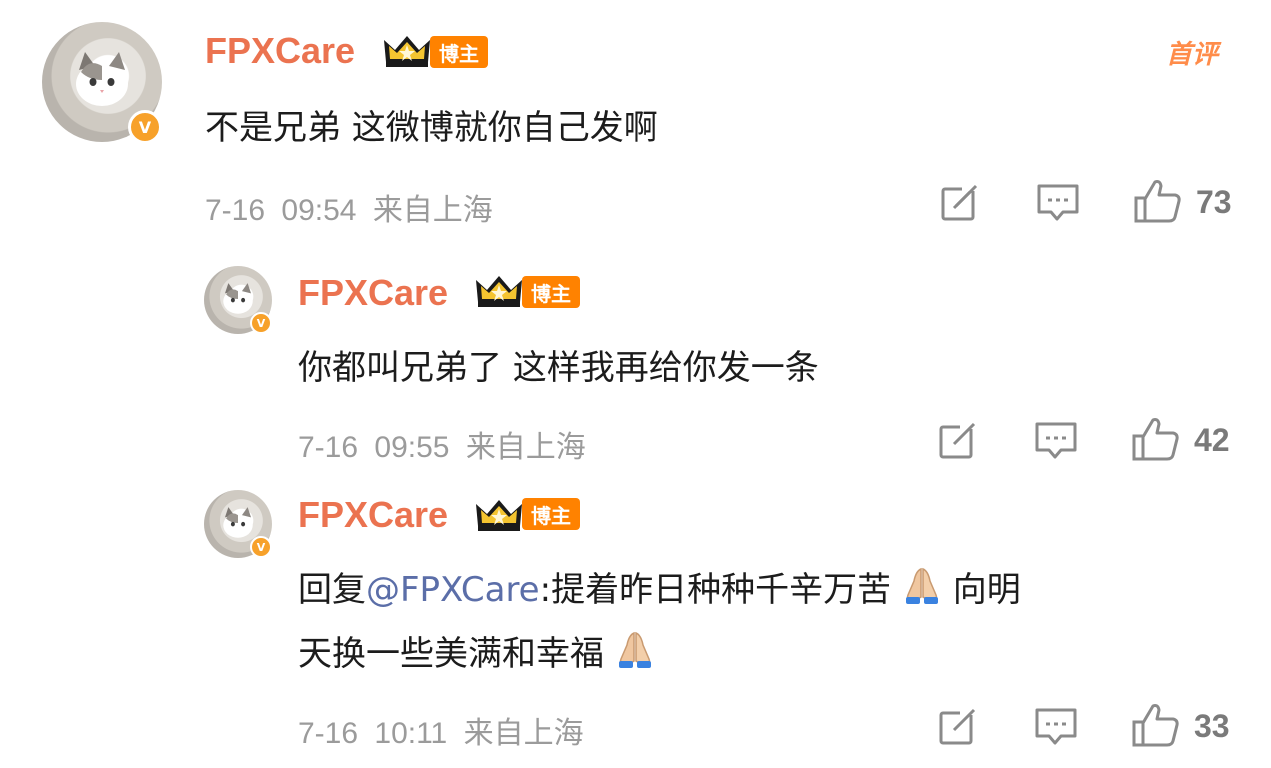 This screenshot has height=768, width=1271. I want to click on comment-text-line2: 天换一些美满和幸福, so click(476, 650).